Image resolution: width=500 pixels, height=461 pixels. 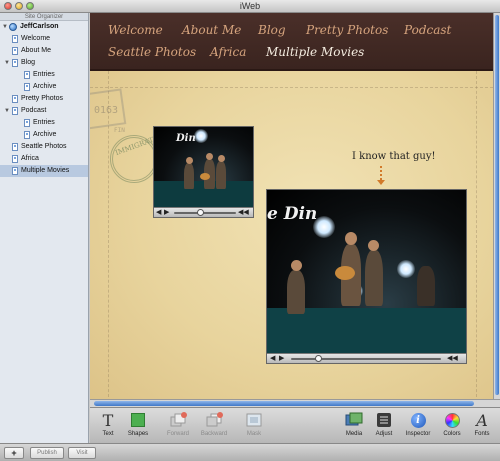 I want to click on sidebar-item-pretty-photos: Pretty Photos, so click(x=44, y=99).